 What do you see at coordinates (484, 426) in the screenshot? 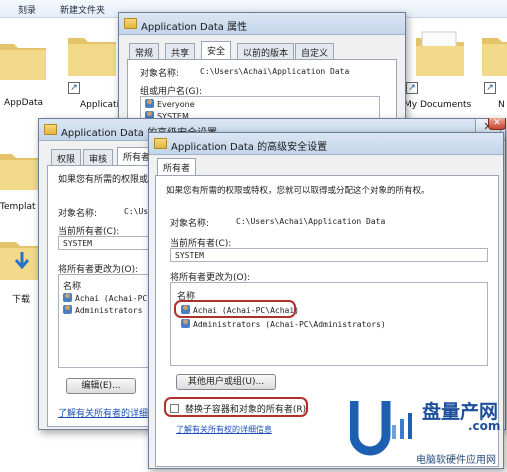
I see `watermark-domain: .com` at bounding box center [484, 426].